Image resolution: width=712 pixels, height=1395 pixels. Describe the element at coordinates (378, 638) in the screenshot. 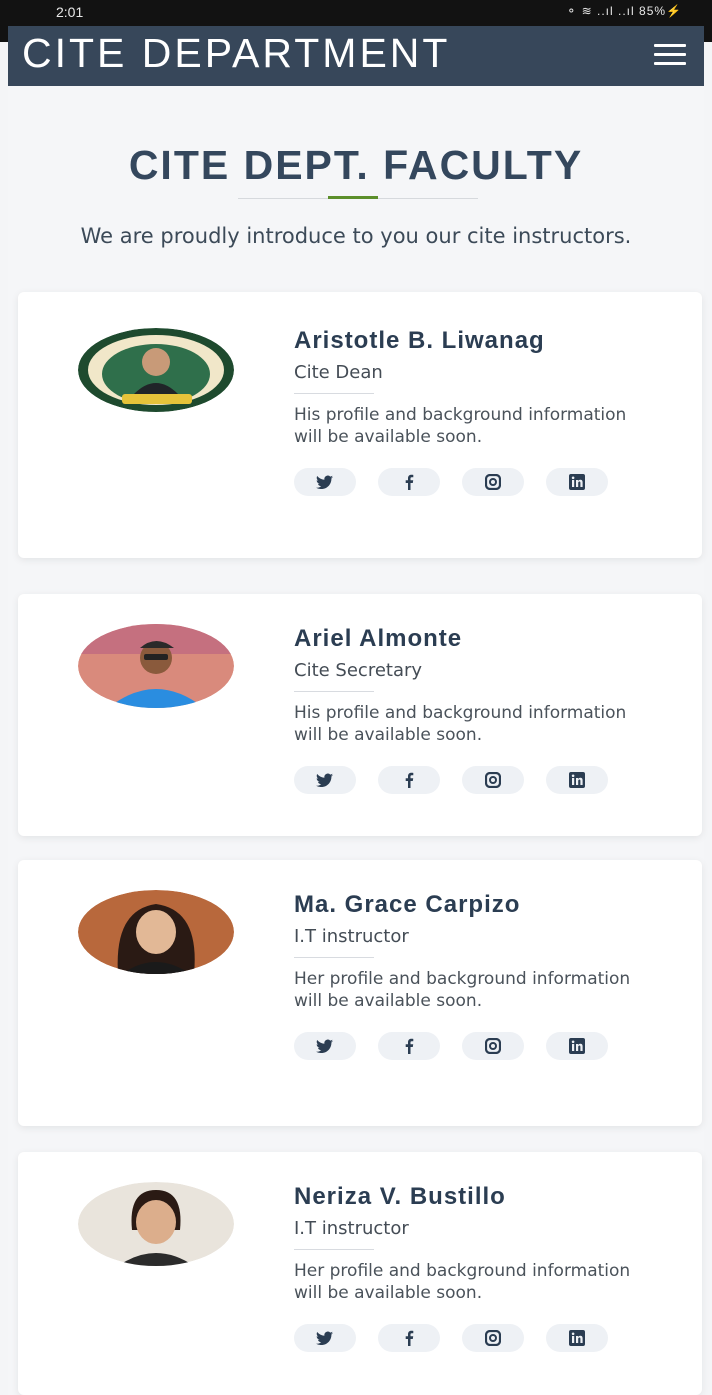

I see `faculty-name: Ariel Almonte` at that location.